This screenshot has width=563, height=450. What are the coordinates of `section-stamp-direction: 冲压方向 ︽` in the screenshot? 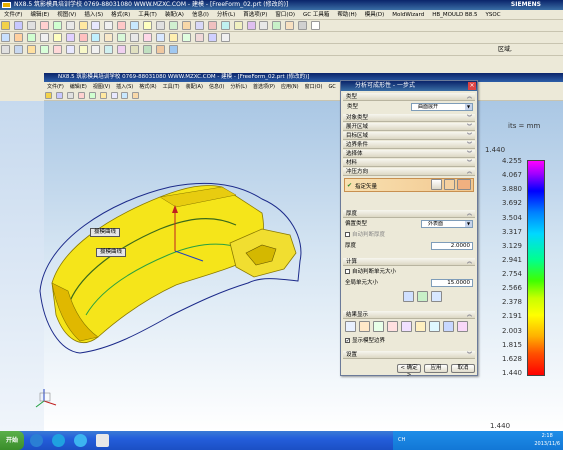 It's located at (409, 172).